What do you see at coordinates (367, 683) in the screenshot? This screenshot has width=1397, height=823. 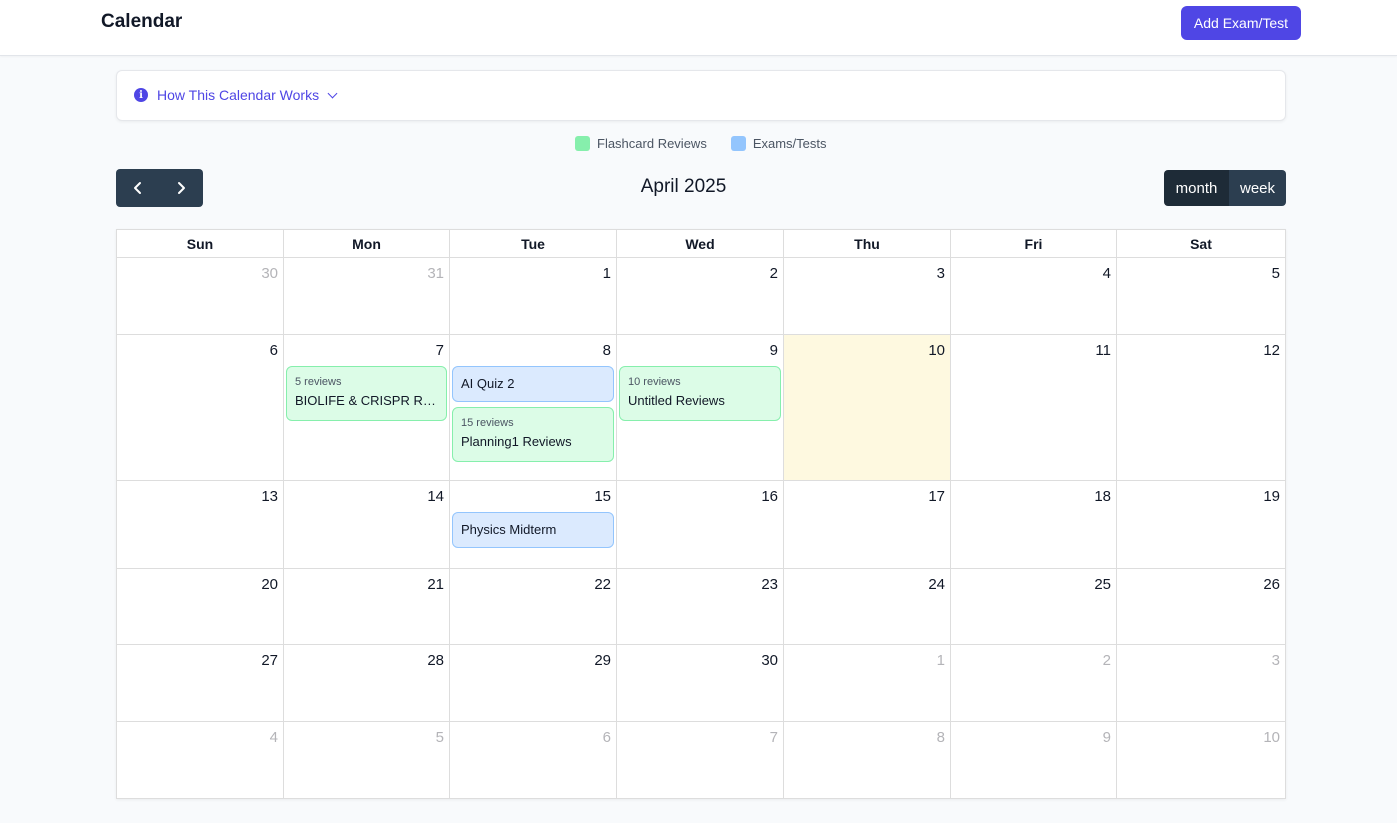 I see `day-cell: 28` at bounding box center [367, 683].